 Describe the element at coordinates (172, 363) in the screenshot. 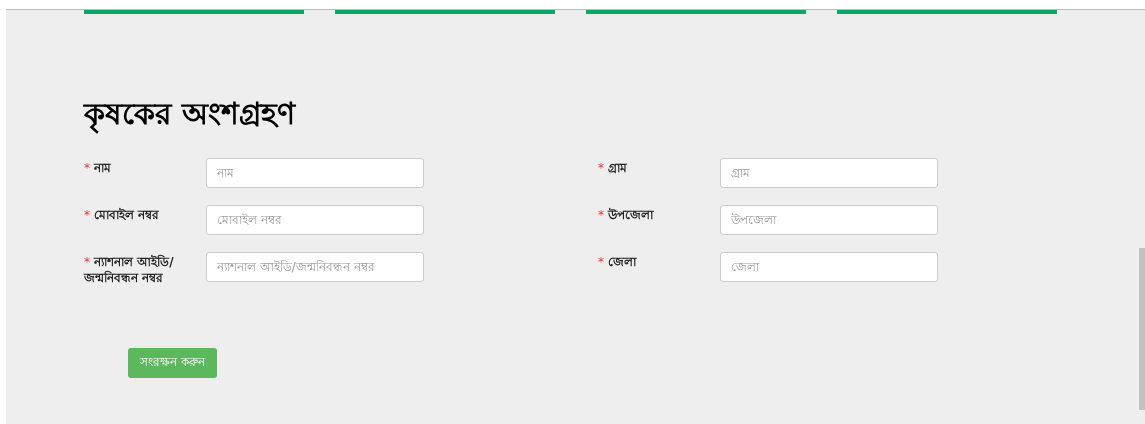

I see `save-button: সংরক্ষন করুন` at that location.